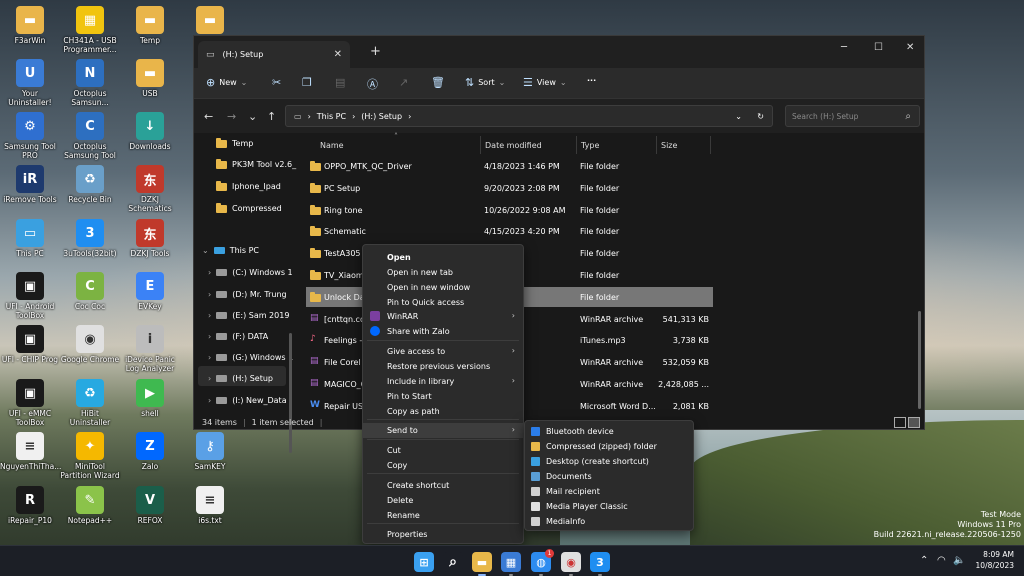 This screenshot has width=1024, height=576. Describe the element at coordinates (609, 476) in the screenshot. I see `send-to-documents: Documents` at that location.